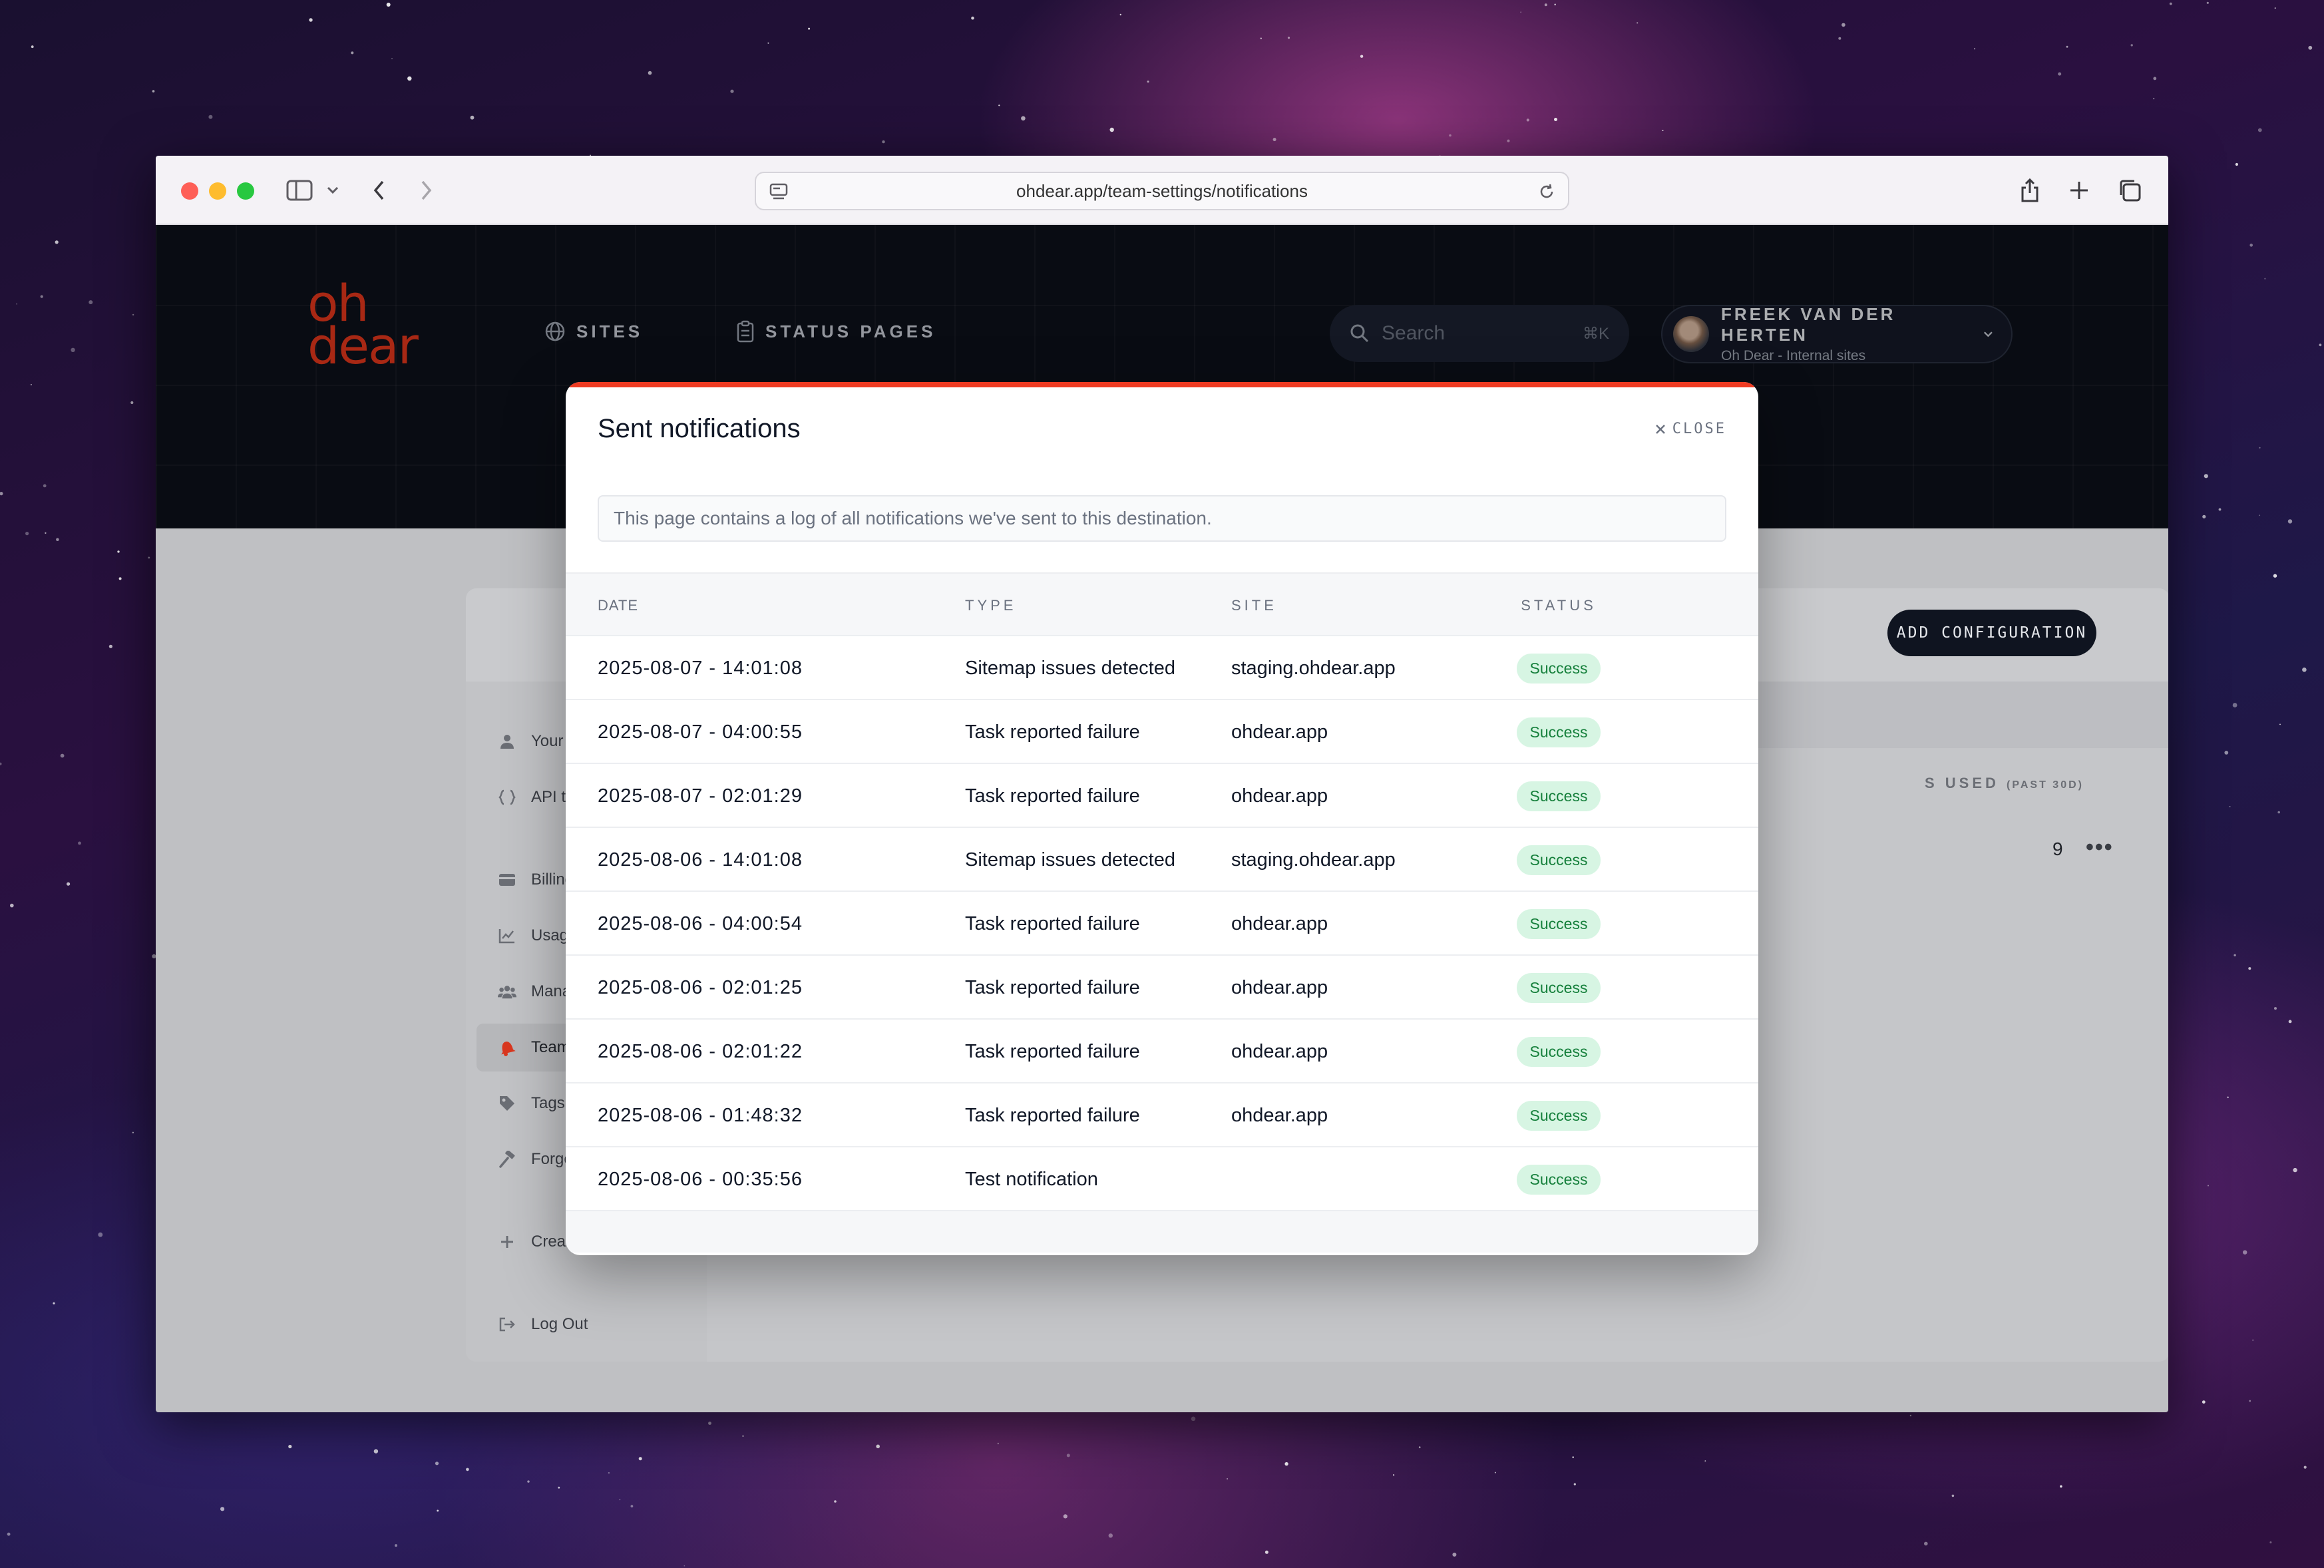  What do you see at coordinates (507, 935) in the screenshot?
I see `chart-icon` at bounding box center [507, 935].